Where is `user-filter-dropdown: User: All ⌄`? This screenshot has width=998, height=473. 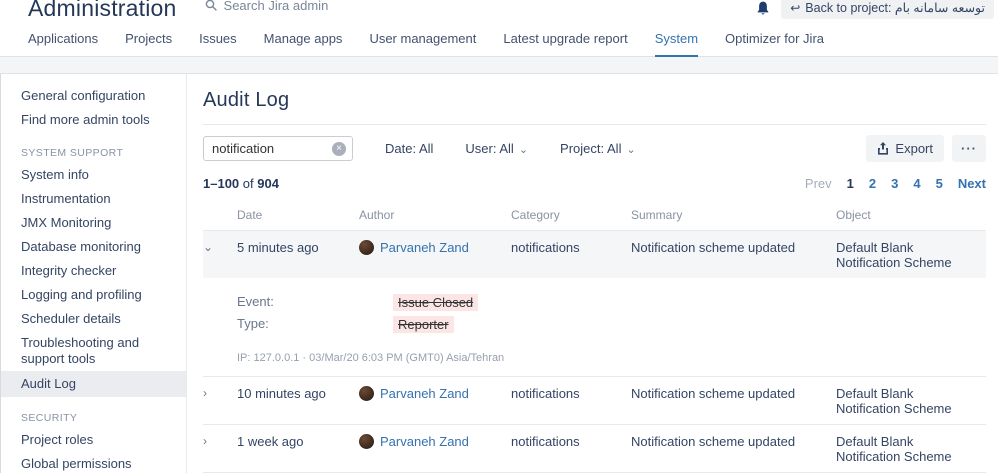 user-filter-dropdown: User: All ⌄ is located at coordinates (496, 148).